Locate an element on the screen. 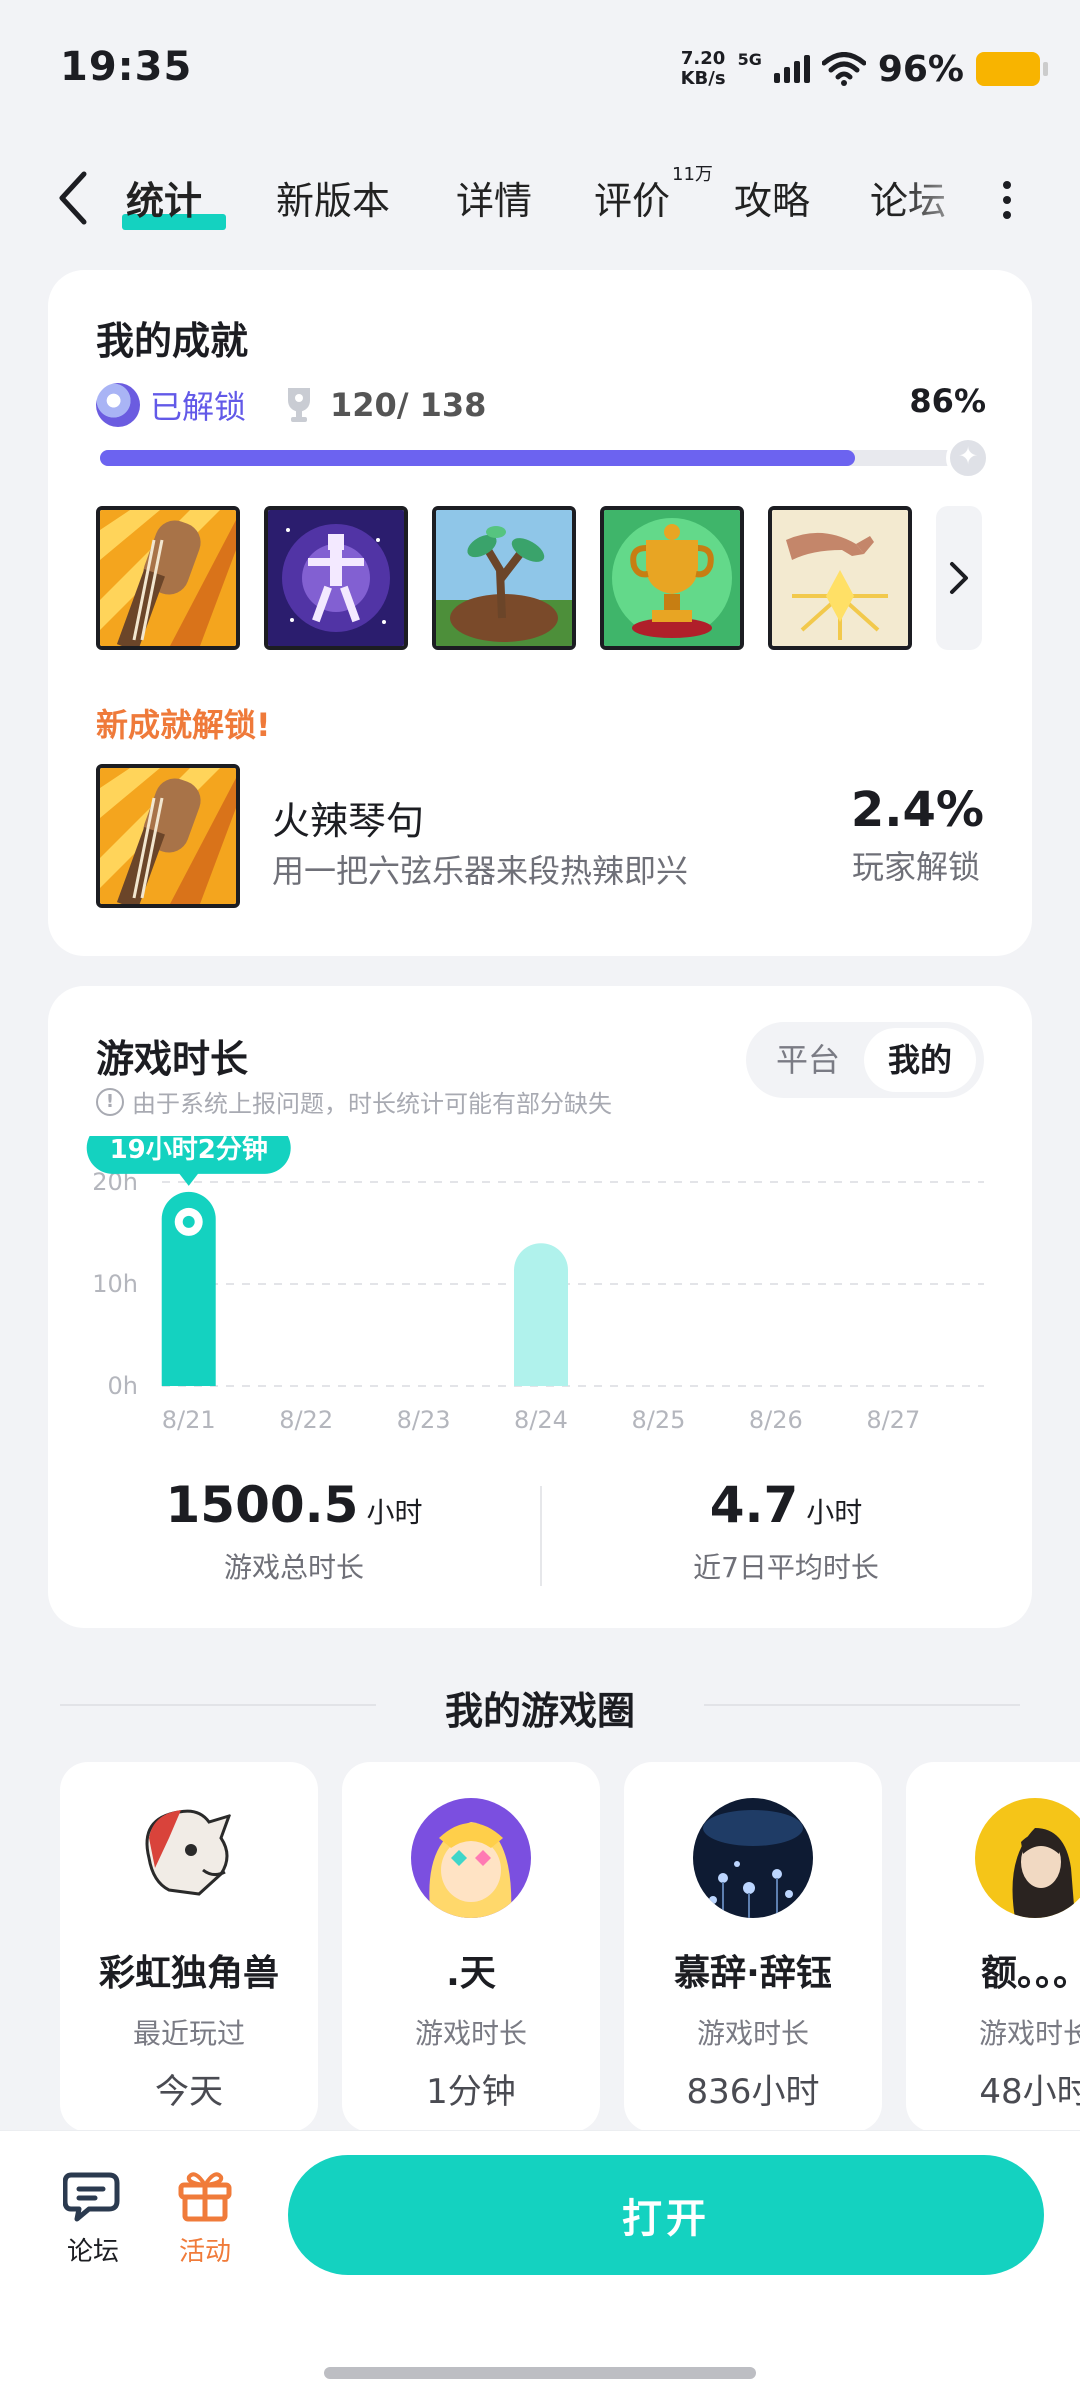 The image size is (1080, 2400). chevron-right-icon is located at coordinates (959, 578).